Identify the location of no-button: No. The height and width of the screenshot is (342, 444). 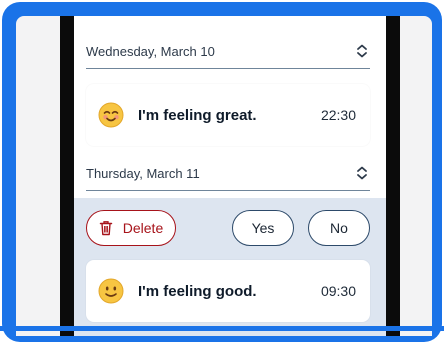
(339, 228).